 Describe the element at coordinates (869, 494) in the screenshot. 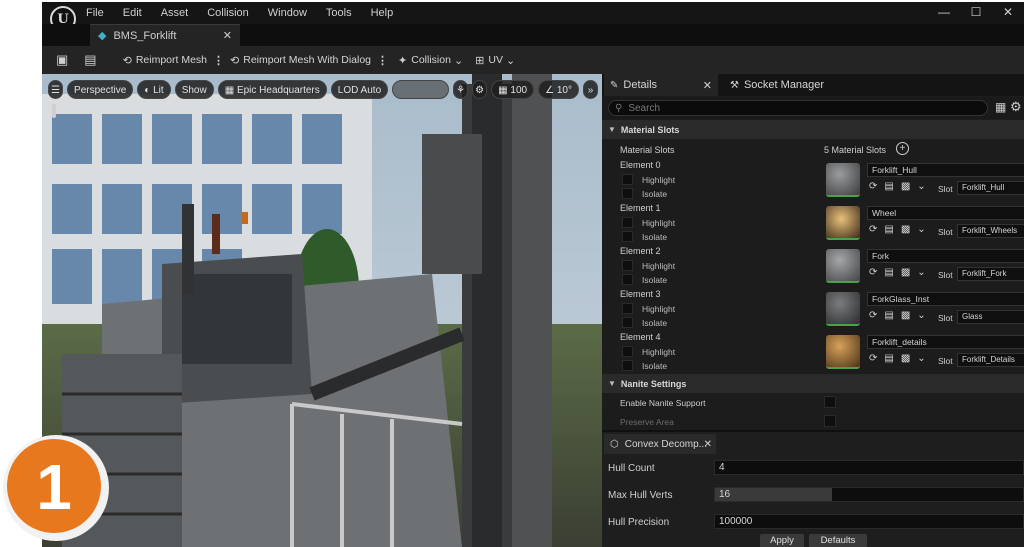

I see `max-hull-verts-slider: 16` at that location.